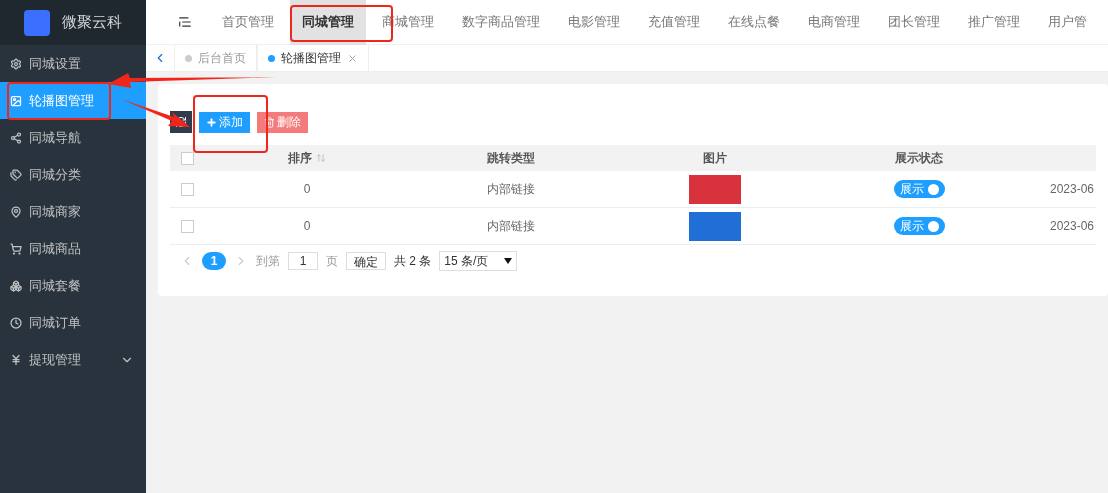 The width and height of the screenshot is (1108, 493). What do you see at coordinates (211, 122) in the screenshot?
I see `plus-icon` at bounding box center [211, 122].